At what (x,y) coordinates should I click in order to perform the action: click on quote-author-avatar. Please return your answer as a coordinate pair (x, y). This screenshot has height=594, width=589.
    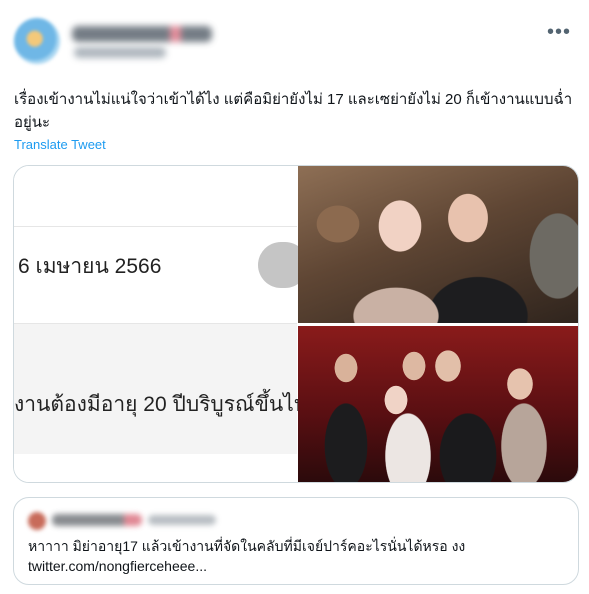
    Looking at the image, I should click on (37, 521).